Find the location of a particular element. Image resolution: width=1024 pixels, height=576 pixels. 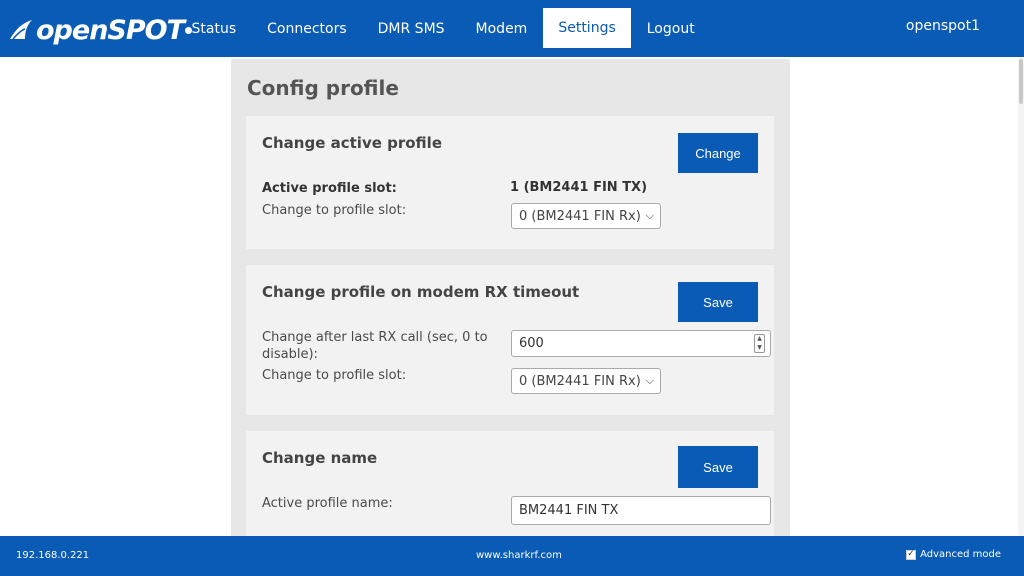

save-rx-timeout-button: Save is located at coordinates (718, 302).